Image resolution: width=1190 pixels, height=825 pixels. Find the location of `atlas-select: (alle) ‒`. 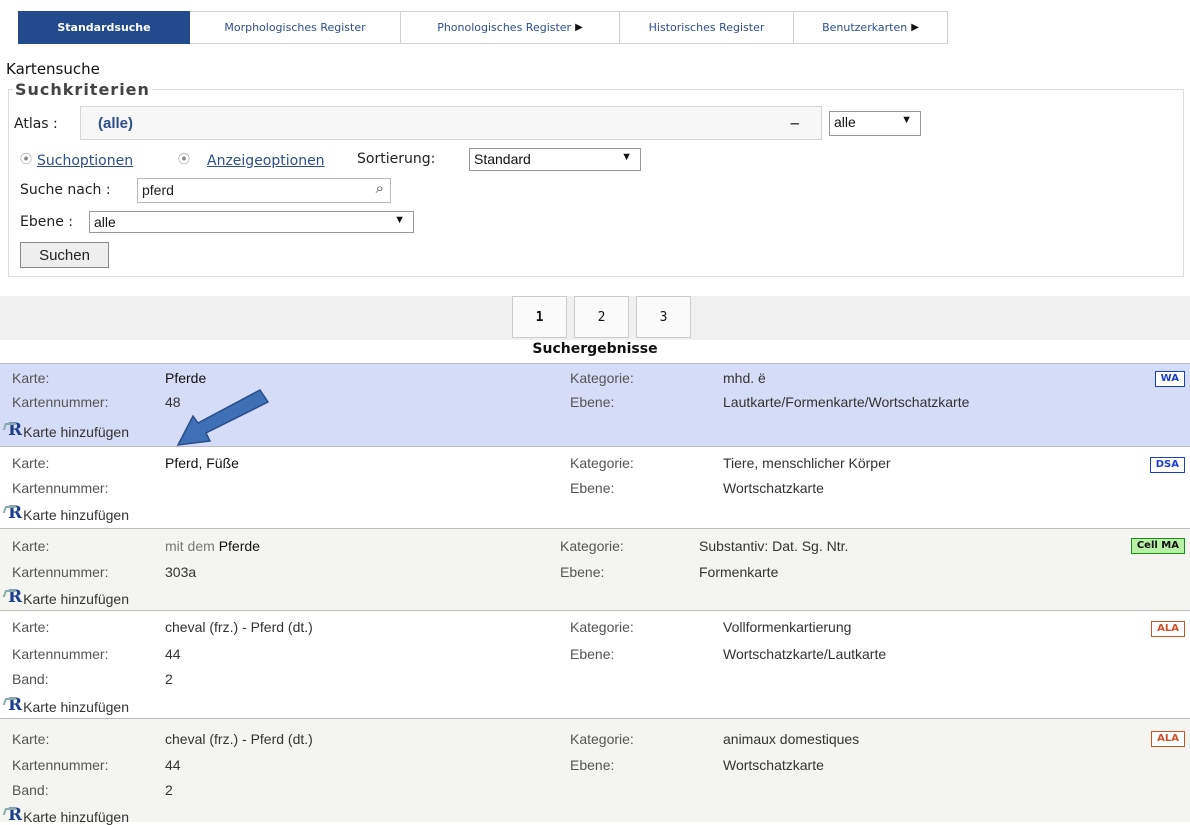

atlas-select: (alle) ‒ is located at coordinates (451, 123).